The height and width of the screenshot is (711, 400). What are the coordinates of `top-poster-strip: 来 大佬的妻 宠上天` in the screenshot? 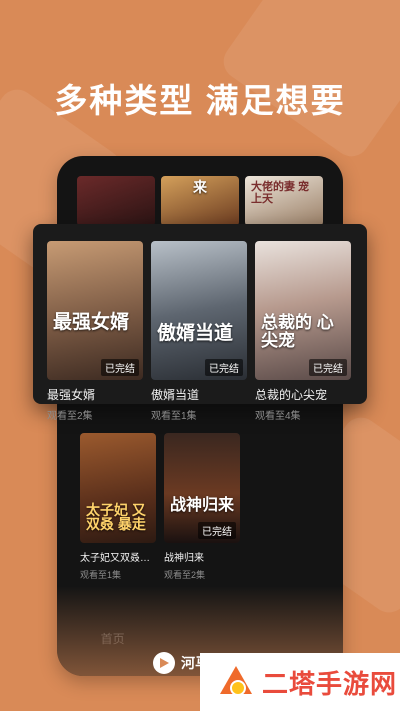 It's located at (200, 201).